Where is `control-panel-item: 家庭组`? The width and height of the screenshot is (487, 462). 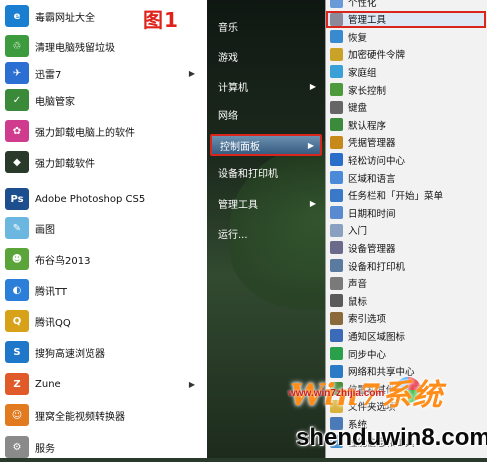 control-panel-item: 家庭组 is located at coordinates (406, 71).